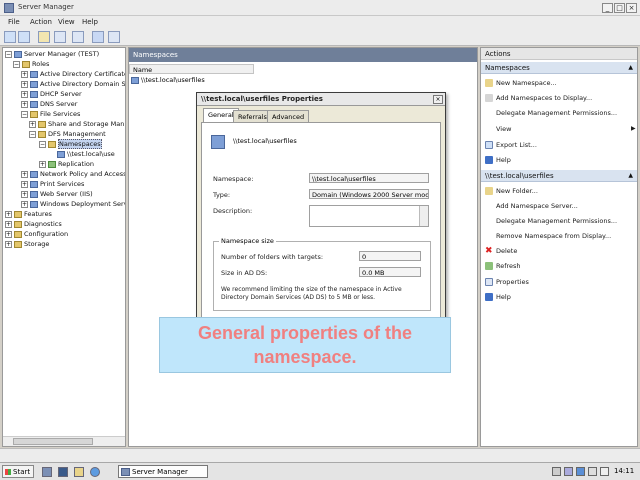 This screenshot has height=480, width=640. What do you see at coordinates (33, 224) in the screenshot?
I see `tree-node-diagnostics: + Diagnostics` at bounding box center [33, 224].